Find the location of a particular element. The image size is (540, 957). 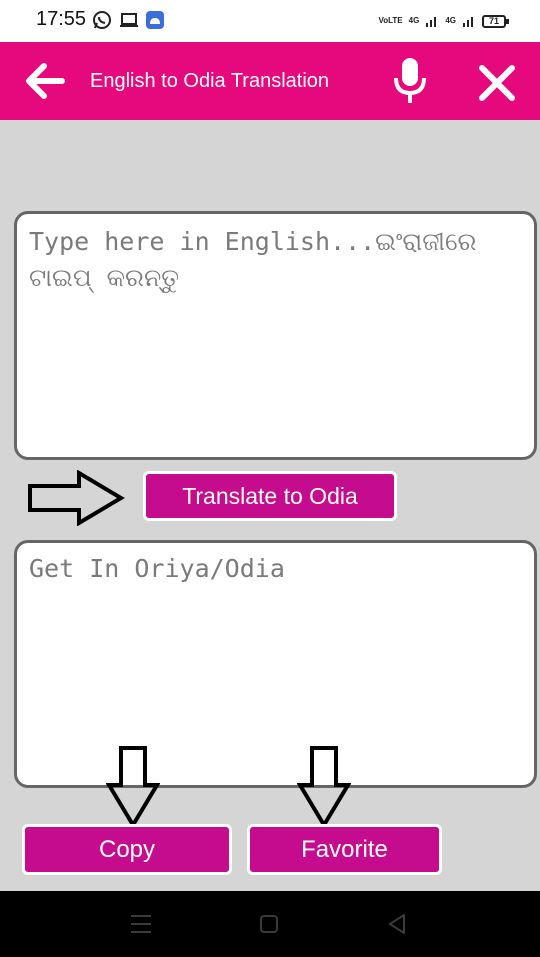

home-icon is located at coordinates (269, 924).